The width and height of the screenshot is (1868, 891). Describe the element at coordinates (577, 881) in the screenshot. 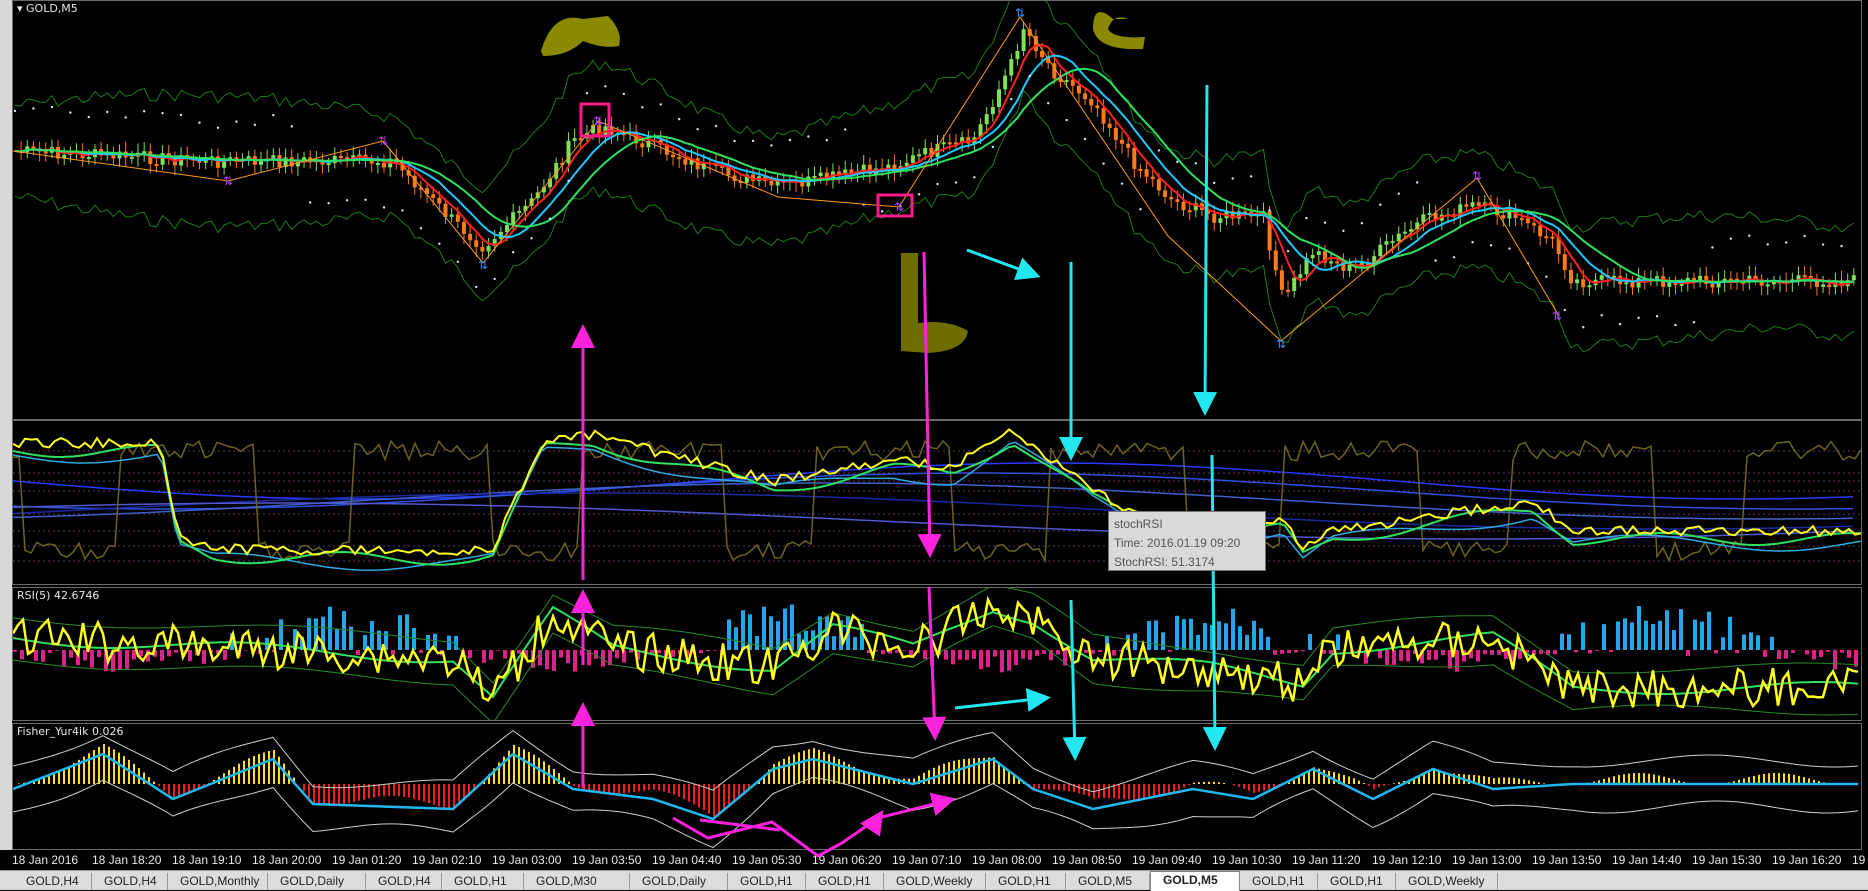

I see `tab-chart: GOLD,M30` at that location.